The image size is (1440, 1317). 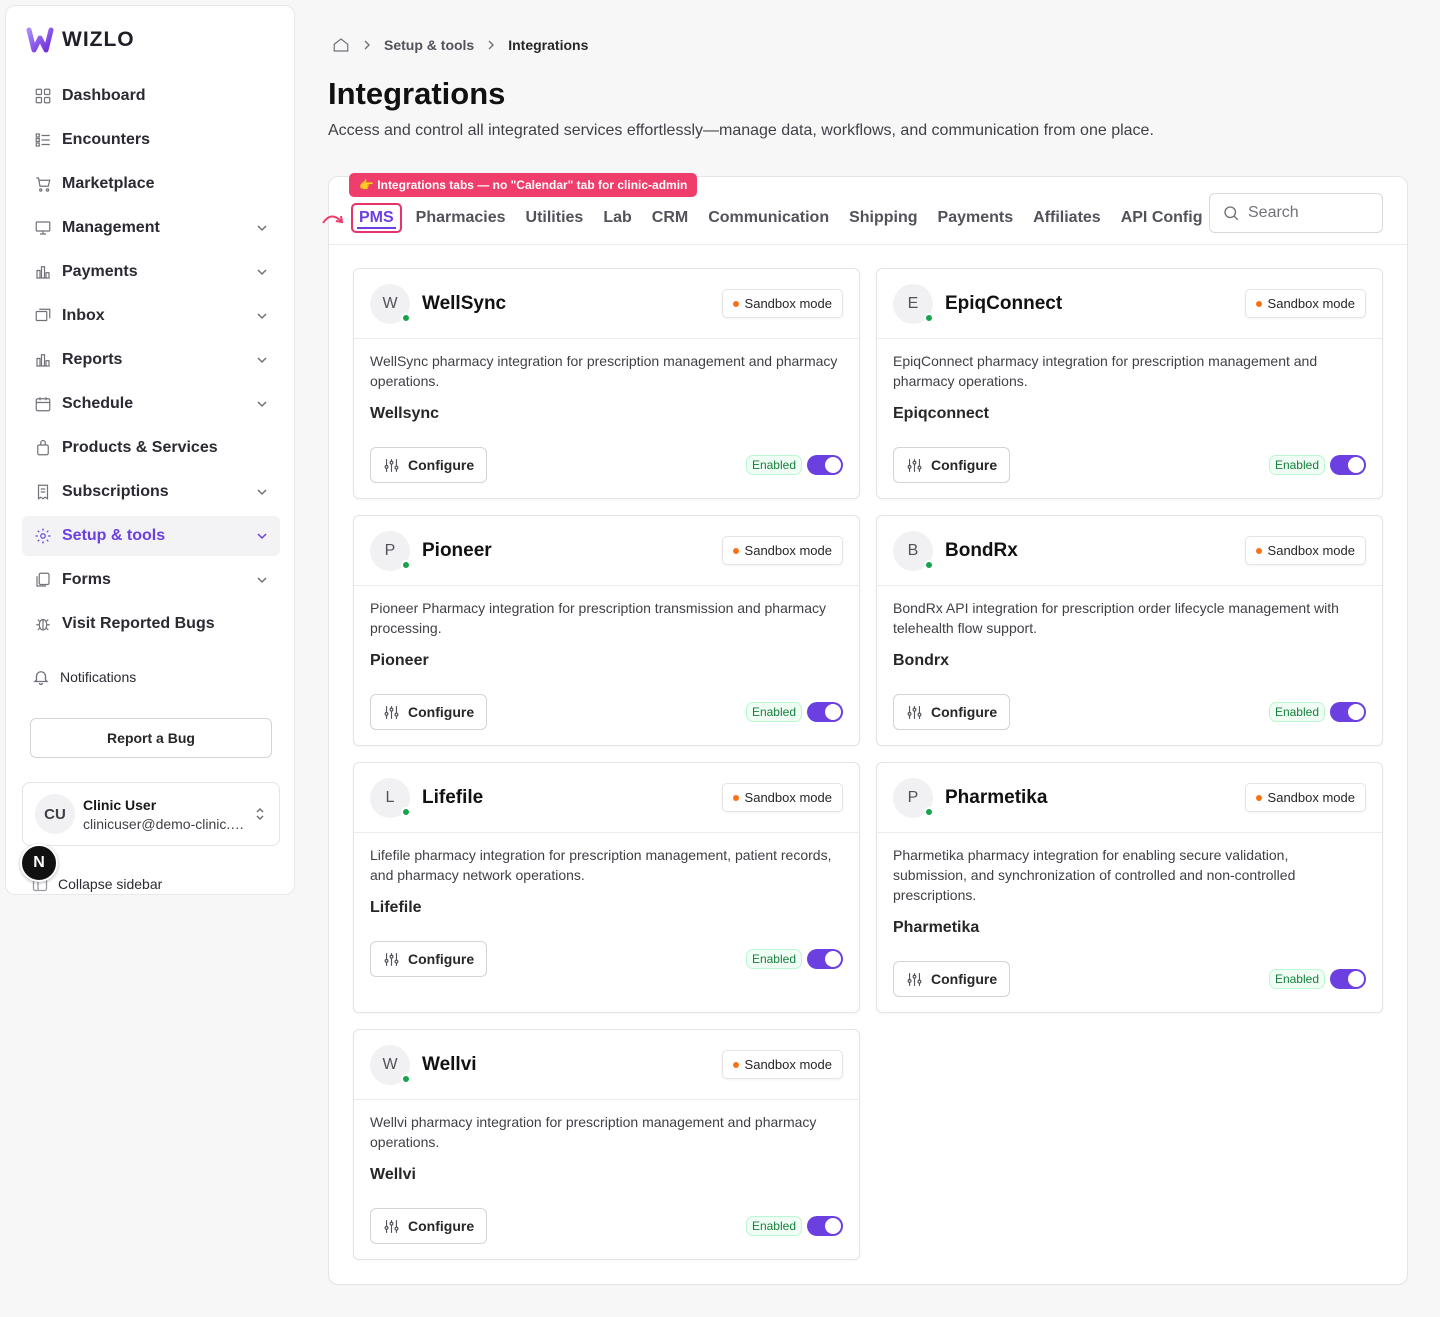 I want to click on n-badge: N, so click(x=39, y=863).